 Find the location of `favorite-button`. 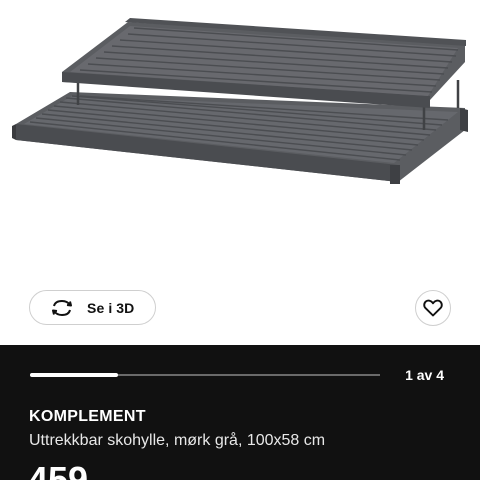

favorite-button is located at coordinates (433, 308).